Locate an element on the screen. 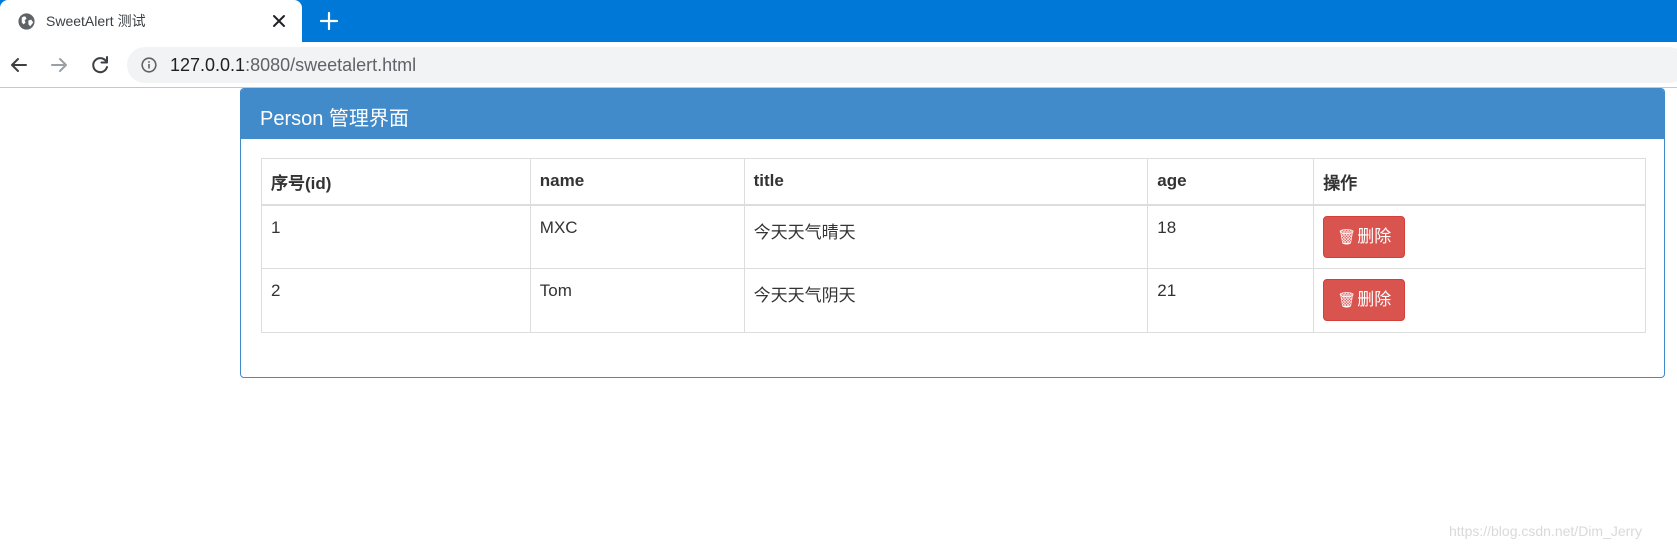 Image resolution: width=1677 pixels, height=551 pixels. column-header-age: age is located at coordinates (1231, 182).